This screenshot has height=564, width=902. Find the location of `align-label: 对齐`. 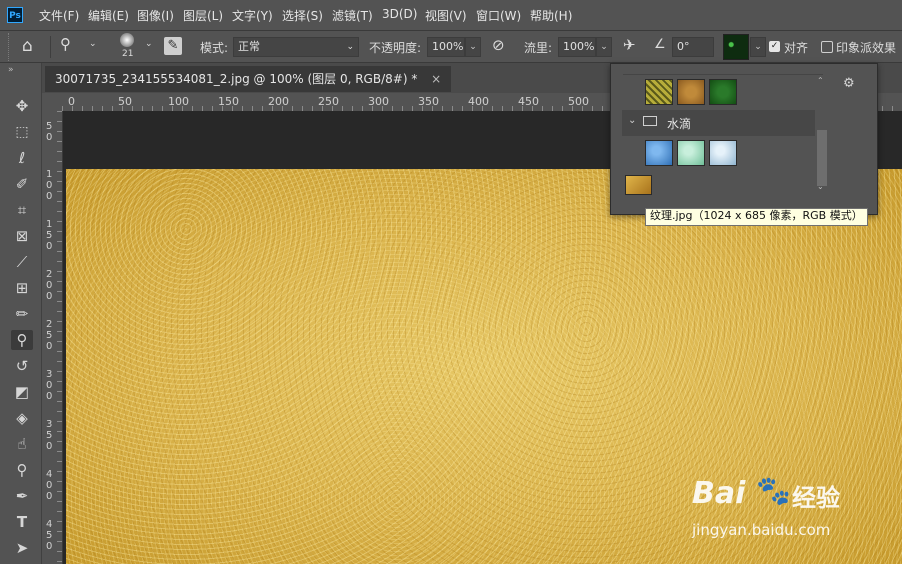

align-label: 对齐 is located at coordinates (796, 48).